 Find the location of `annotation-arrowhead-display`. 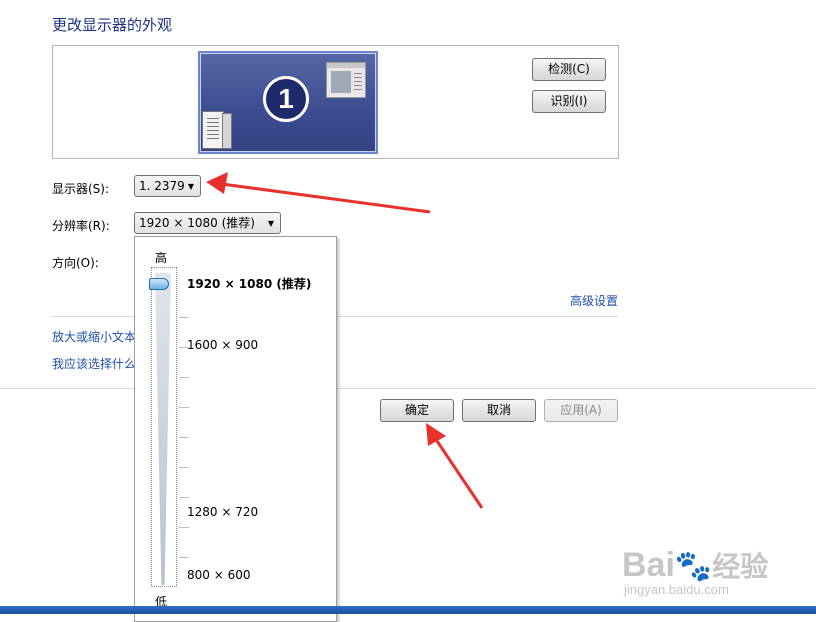

annotation-arrowhead-display is located at coordinates (217, 183).